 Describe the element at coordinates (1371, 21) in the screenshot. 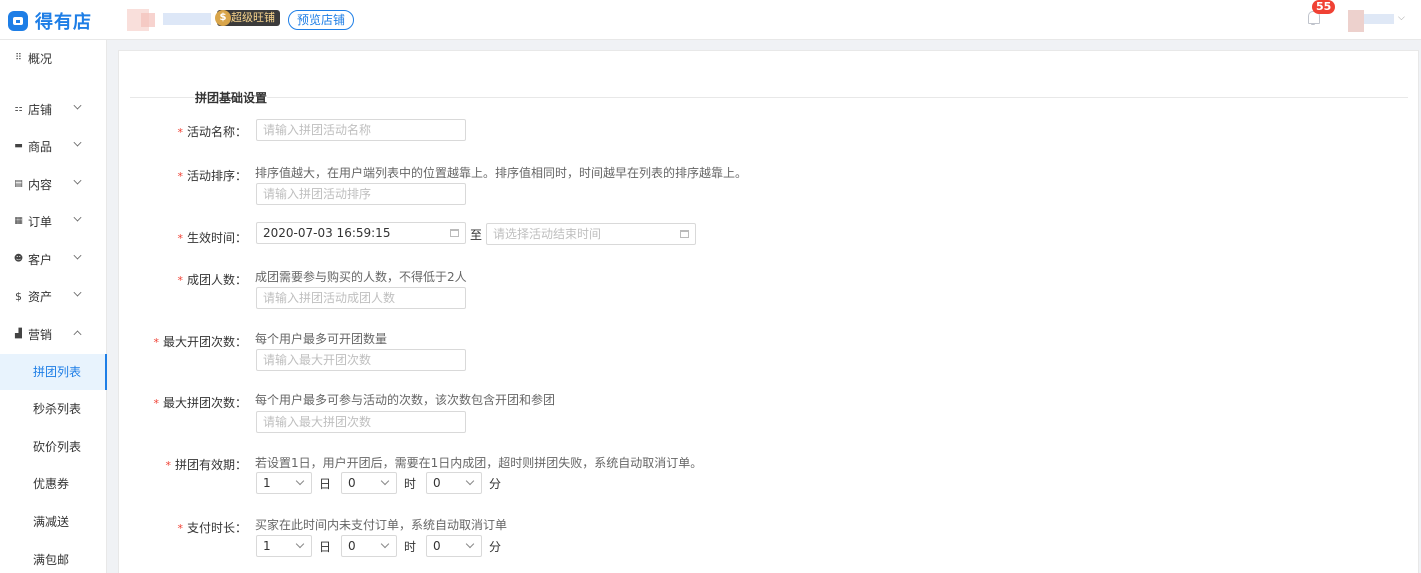

I see `user-avatar-blurred` at that location.